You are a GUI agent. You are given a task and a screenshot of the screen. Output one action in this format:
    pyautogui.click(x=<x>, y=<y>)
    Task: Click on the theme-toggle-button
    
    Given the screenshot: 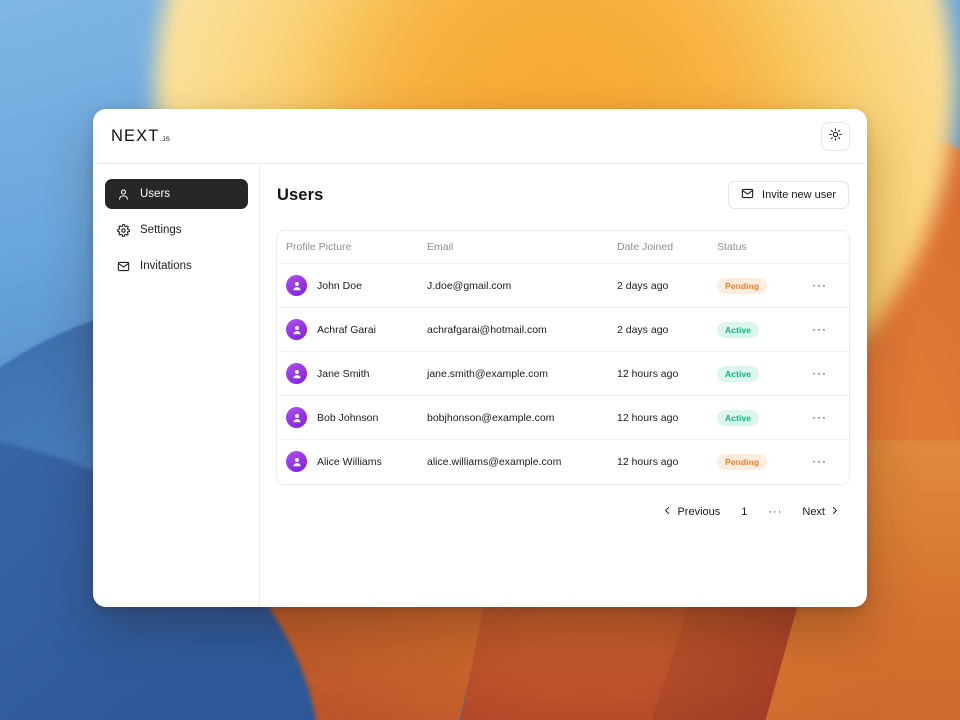 What is the action you would take?
    pyautogui.click(x=835, y=136)
    